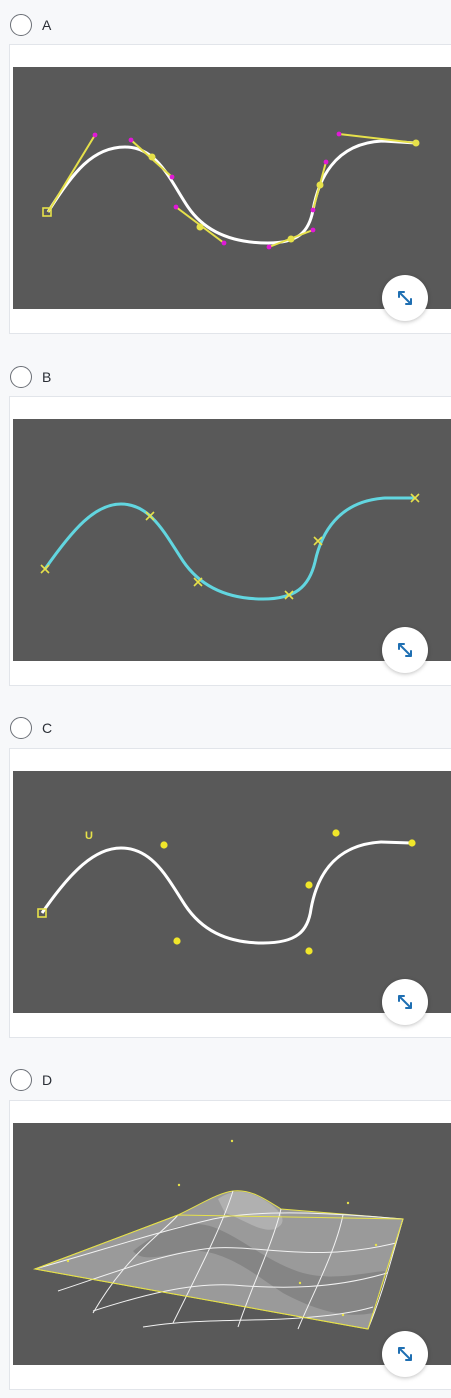 The image size is (451, 1398). I want to click on u-marker: U, so click(89, 836).